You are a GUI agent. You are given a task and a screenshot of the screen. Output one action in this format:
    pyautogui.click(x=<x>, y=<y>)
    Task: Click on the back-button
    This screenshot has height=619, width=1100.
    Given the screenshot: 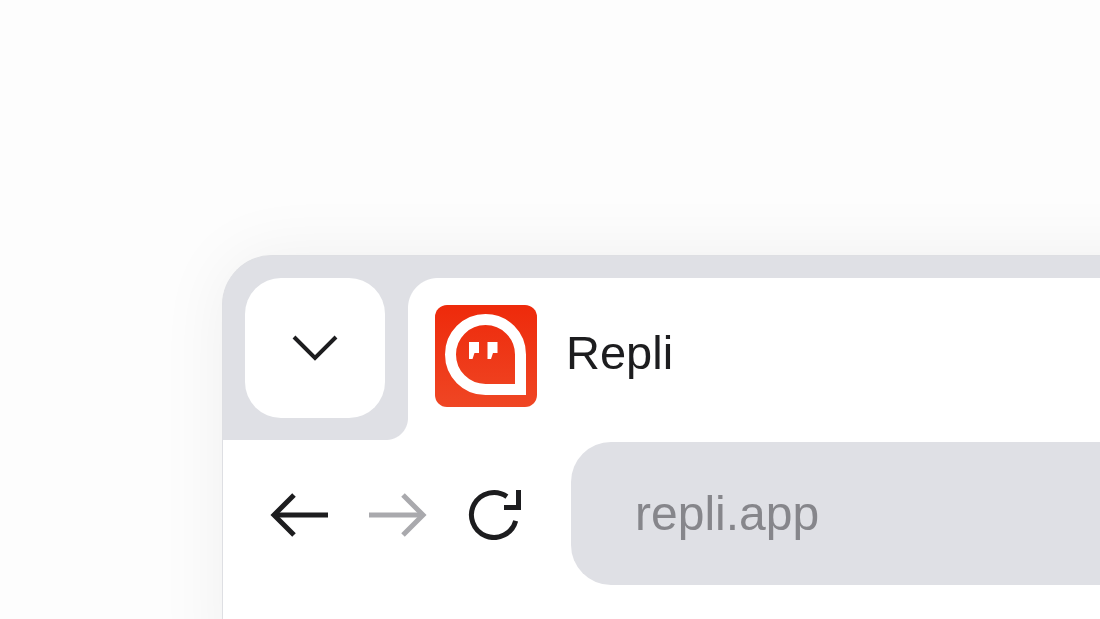 What is the action you would take?
    pyautogui.click(x=299, y=515)
    